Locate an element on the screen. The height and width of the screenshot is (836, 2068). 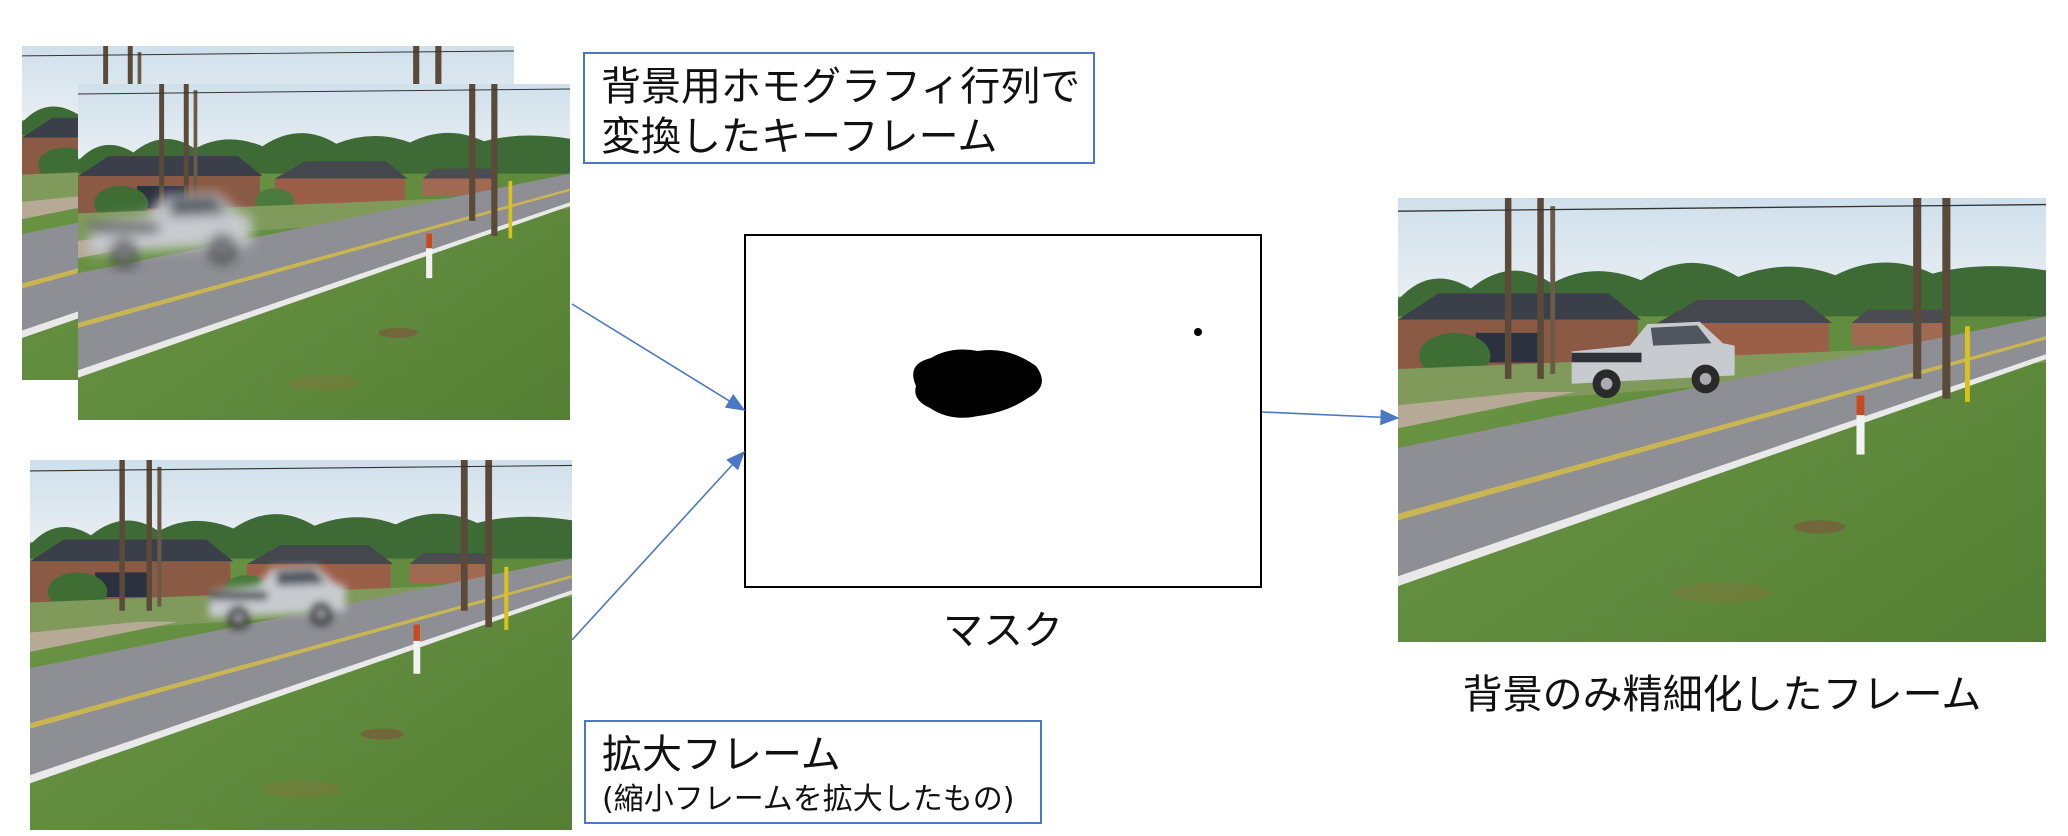
arrow-upscaled-to-mask is located at coordinates (658, 545).